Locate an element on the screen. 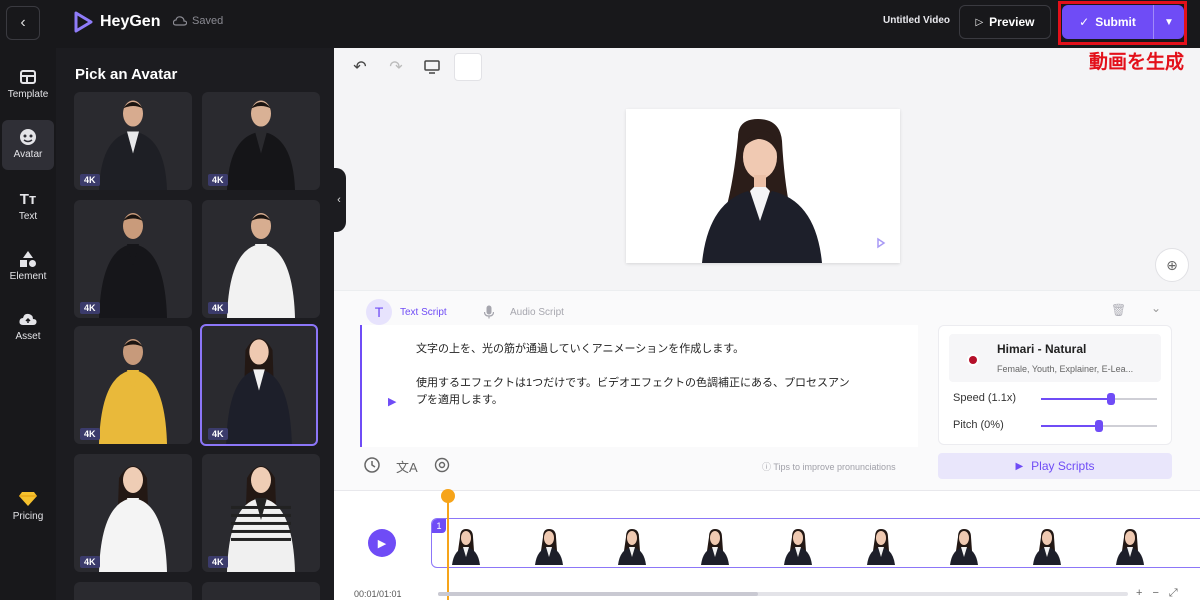 The height and width of the screenshot is (600, 1200). saved-status: Saved is located at coordinates (198, 21).